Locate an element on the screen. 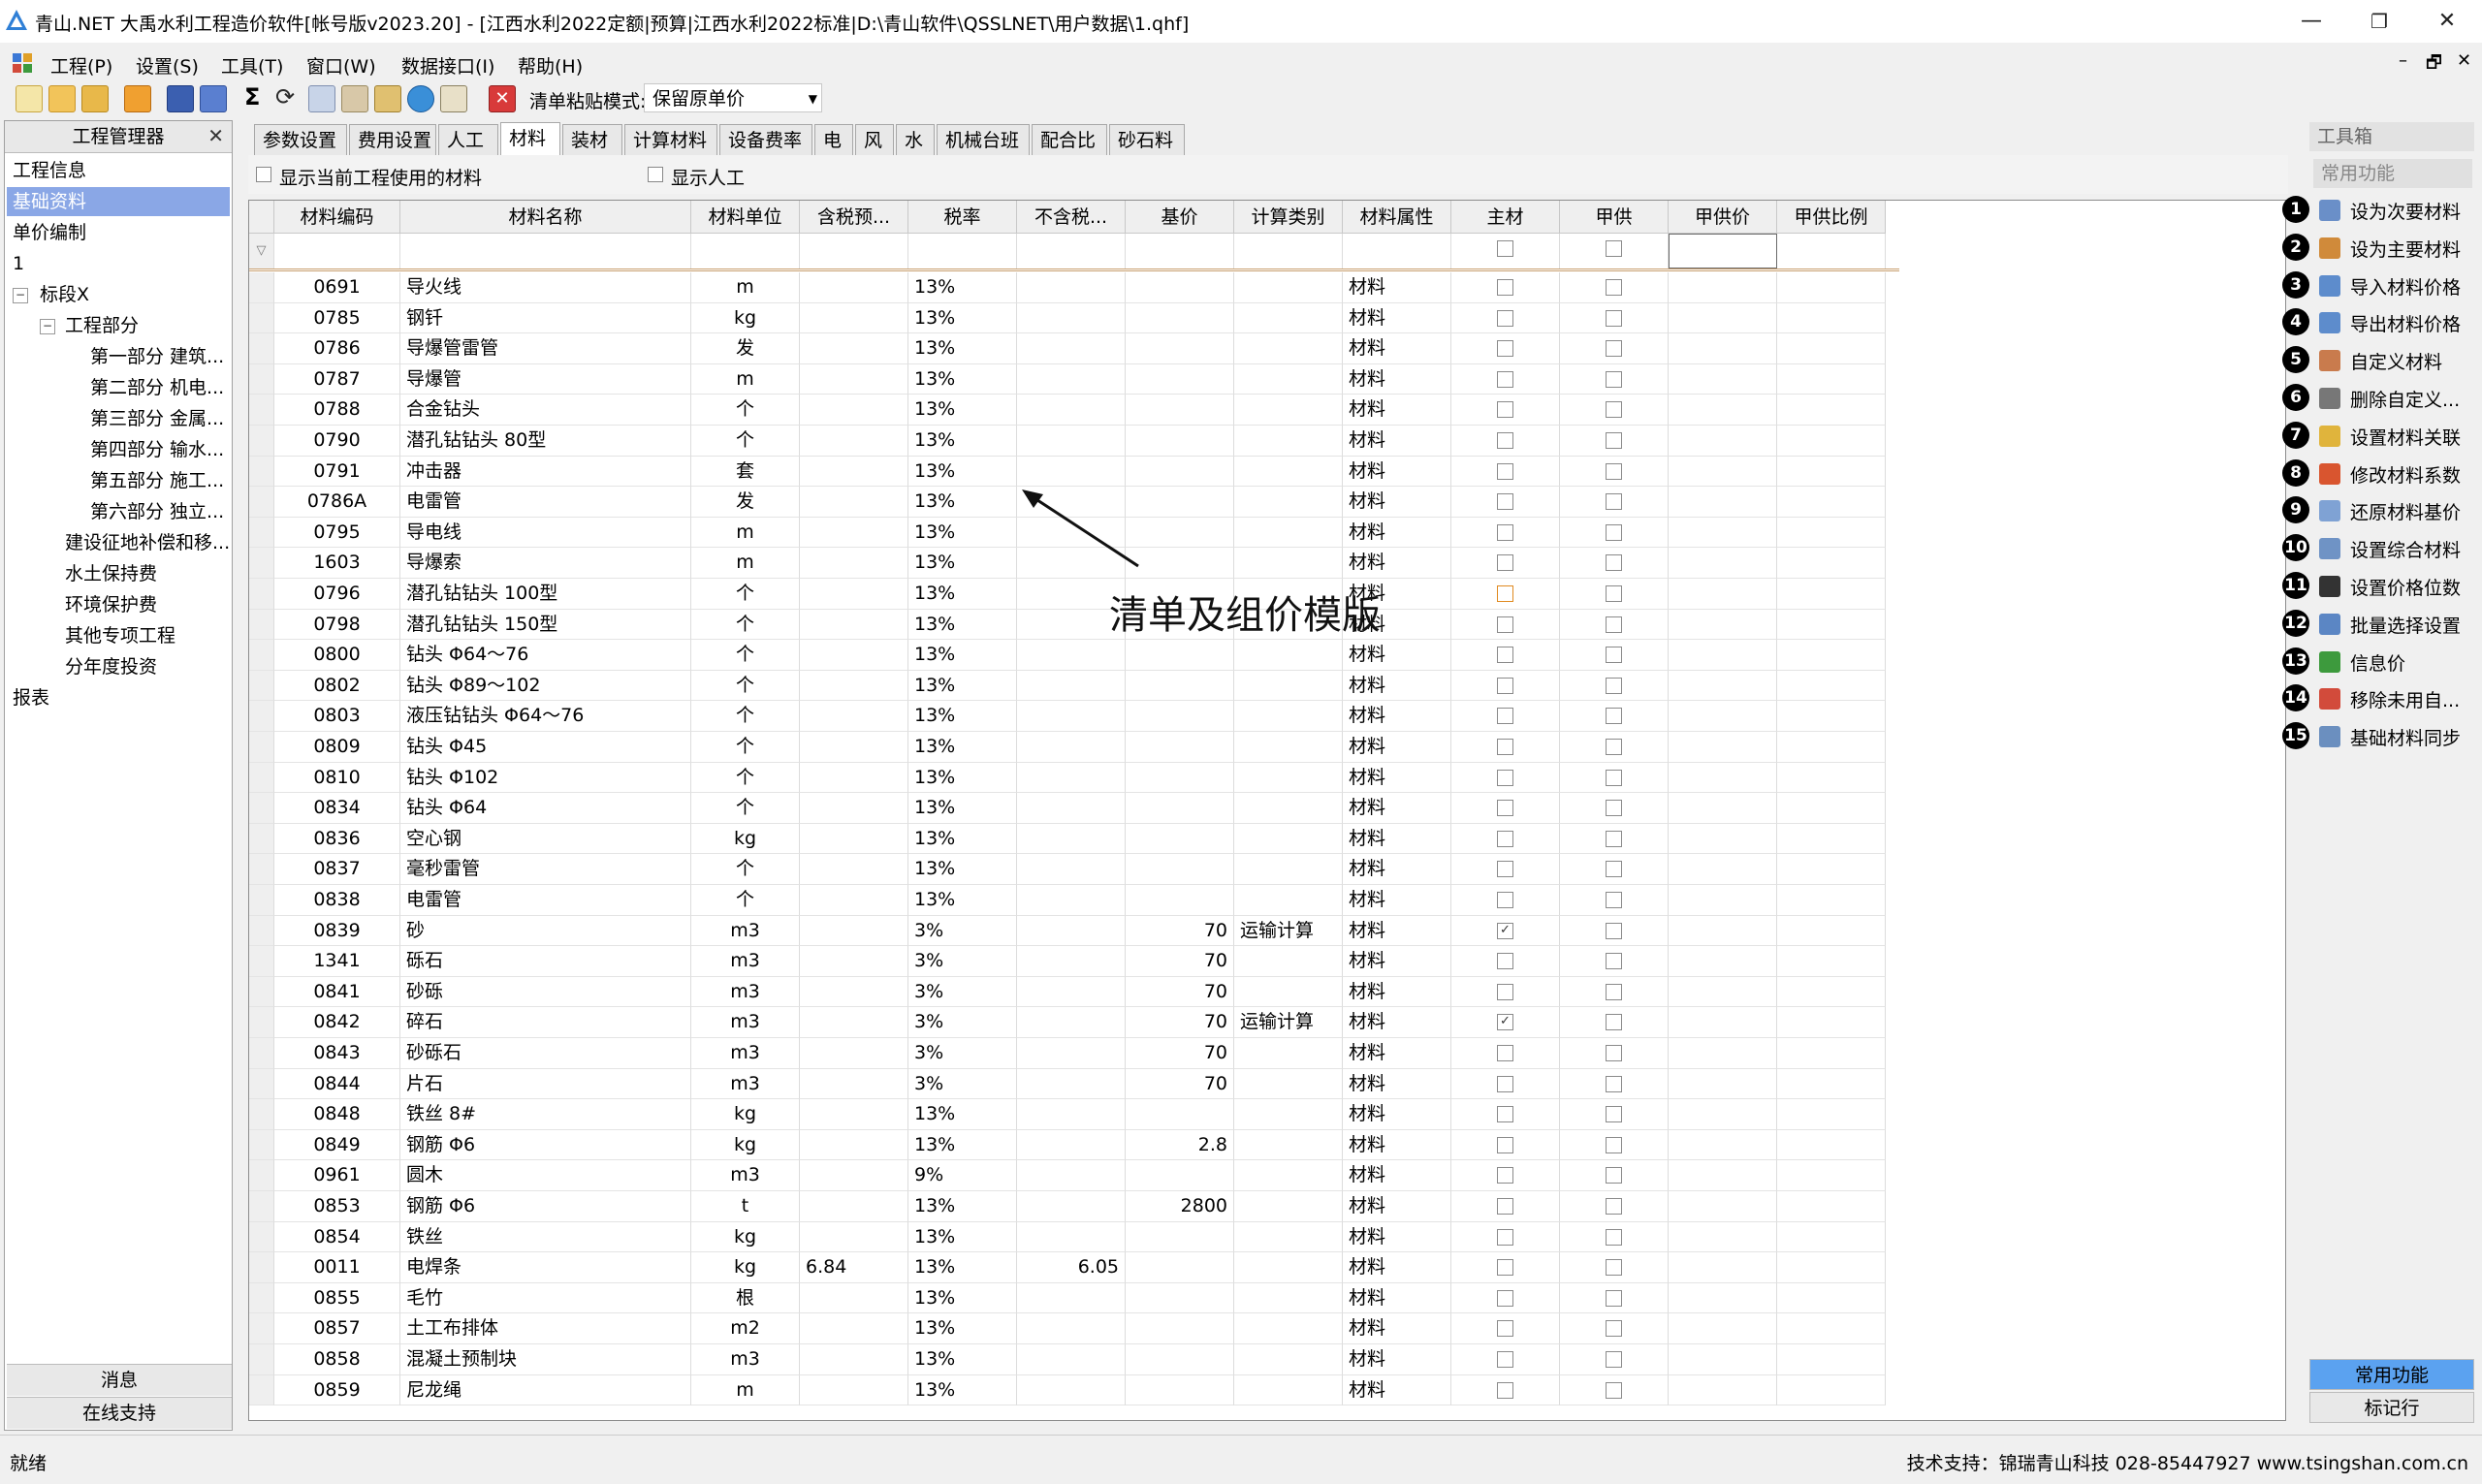 Image resolution: width=2482 pixels, height=1484 pixels. toolbox-item: 3 导入材料价格 is located at coordinates (2380, 286).